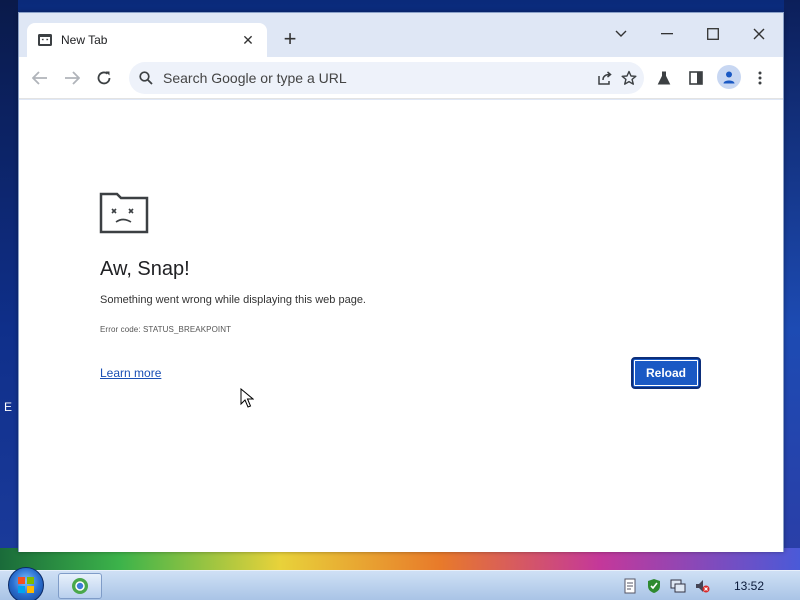 This screenshot has width=800, height=600. I want to click on window-close-icon, so click(759, 34).